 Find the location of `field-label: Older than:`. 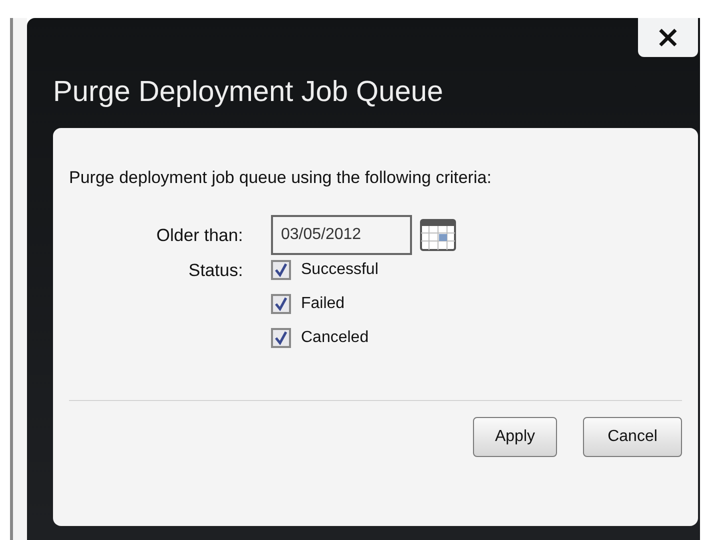

field-label: Older than: is located at coordinates (199, 235).